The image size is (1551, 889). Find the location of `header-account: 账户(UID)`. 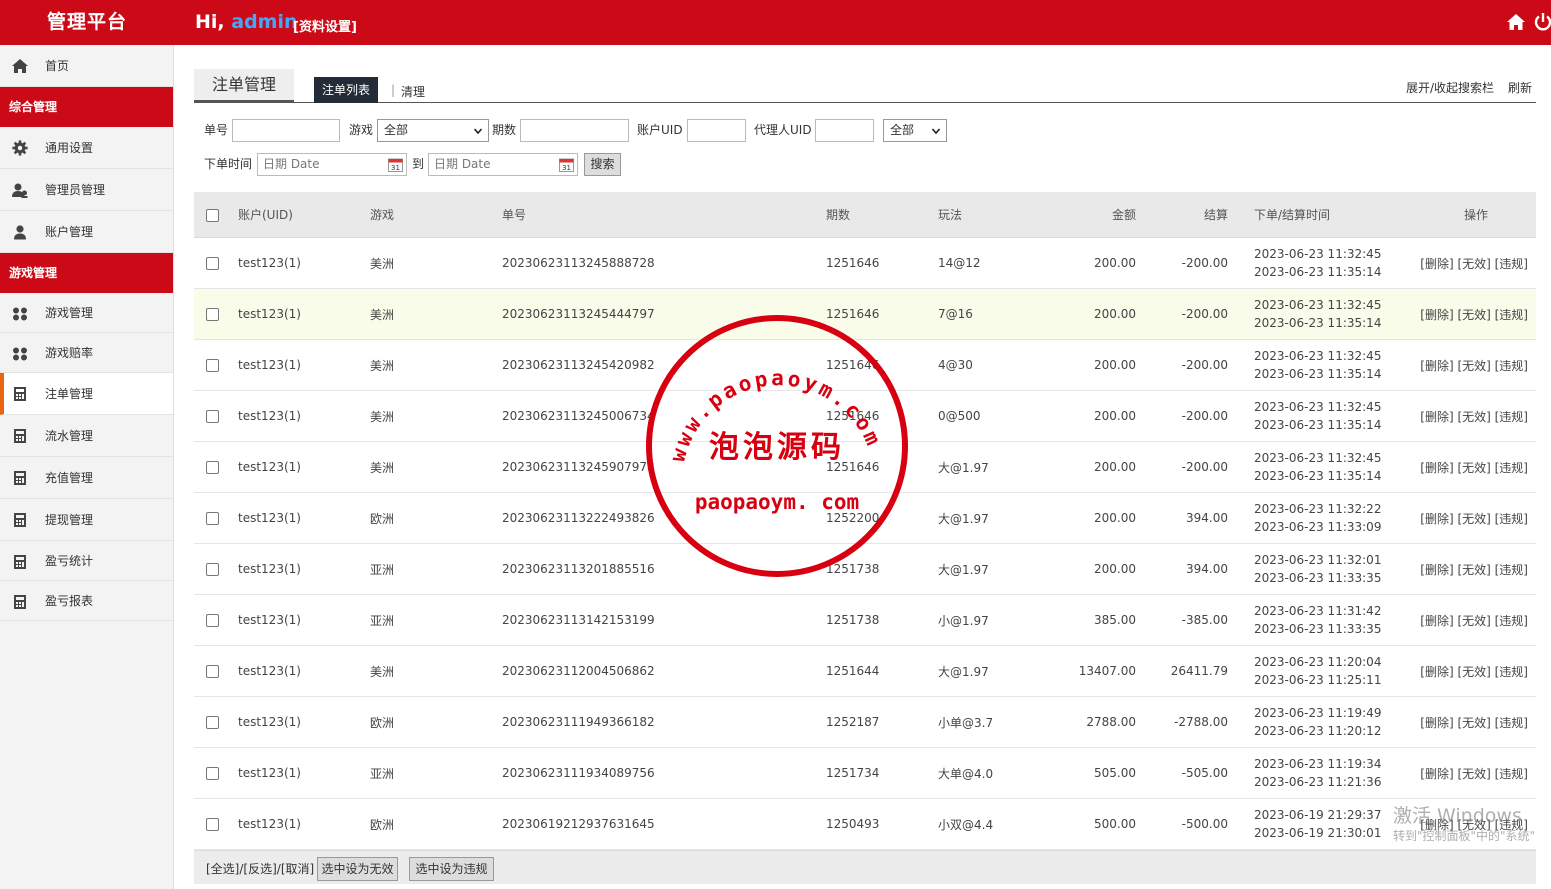

header-account: 账户(UID) is located at coordinates (265, 215).